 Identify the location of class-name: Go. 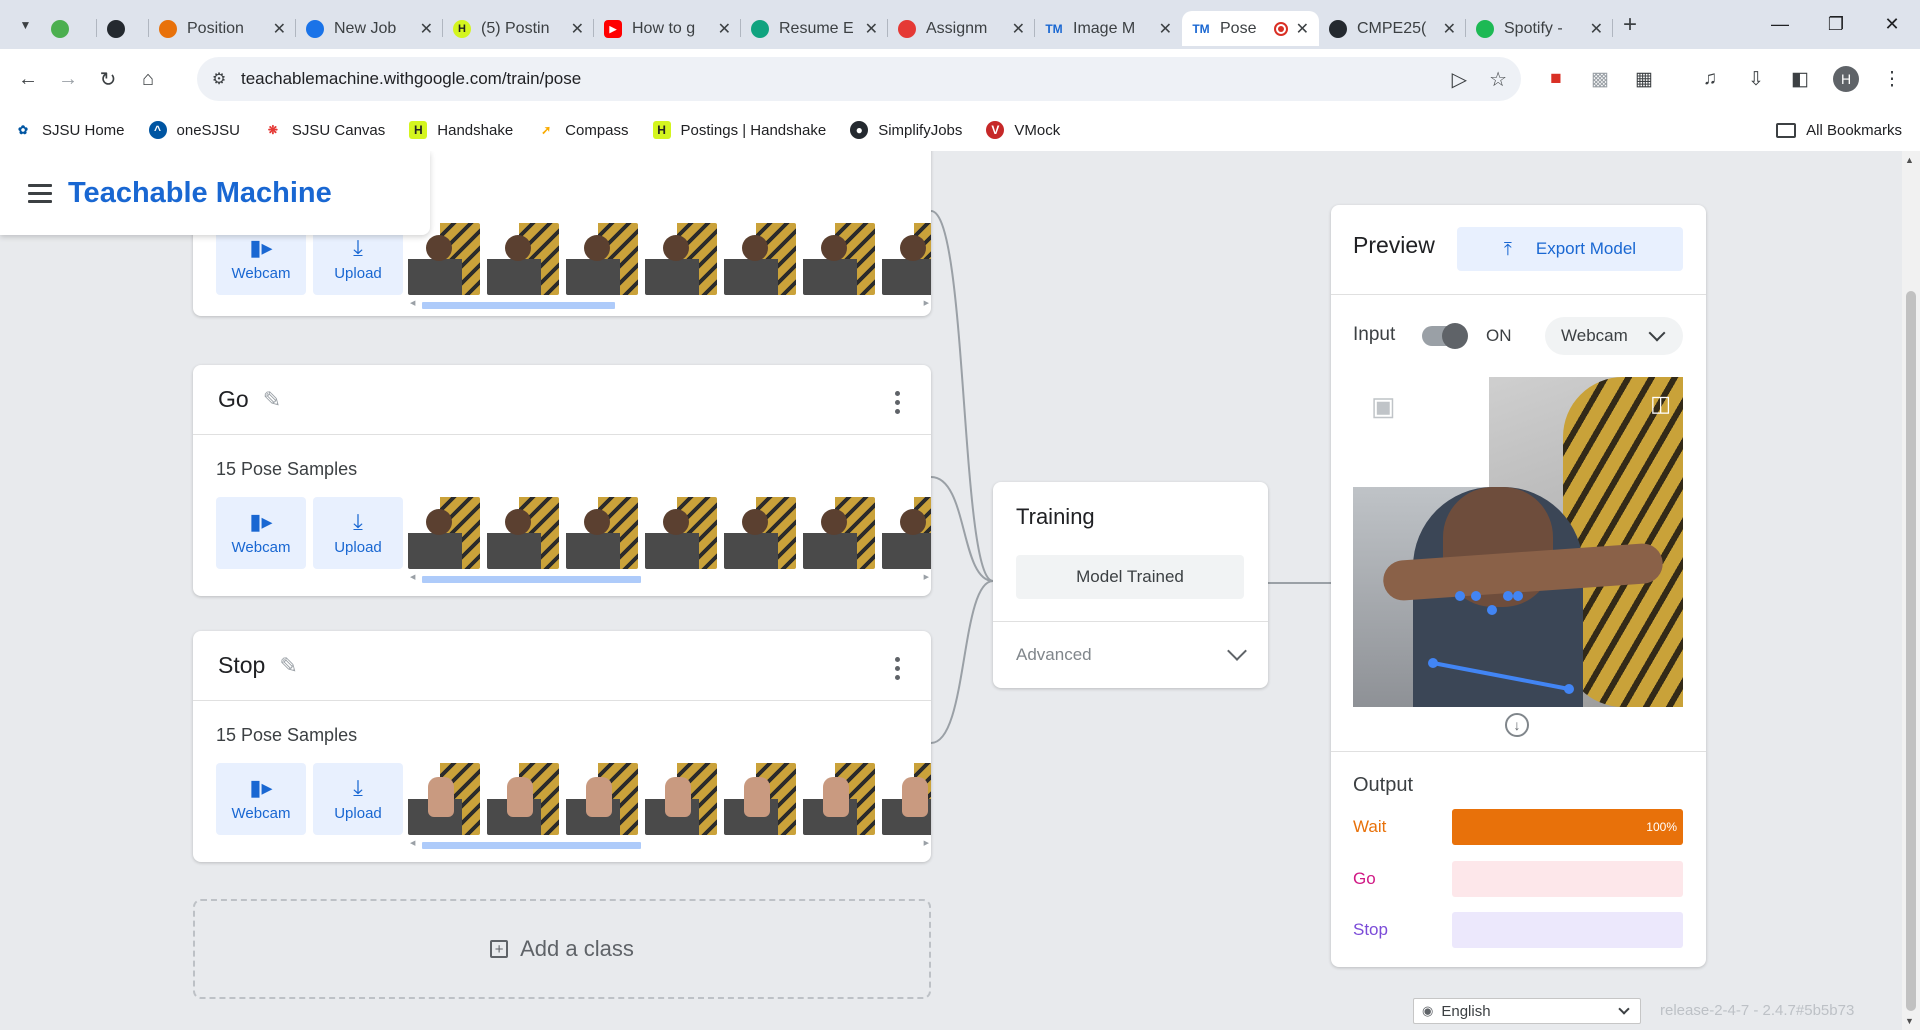
(233, 399).